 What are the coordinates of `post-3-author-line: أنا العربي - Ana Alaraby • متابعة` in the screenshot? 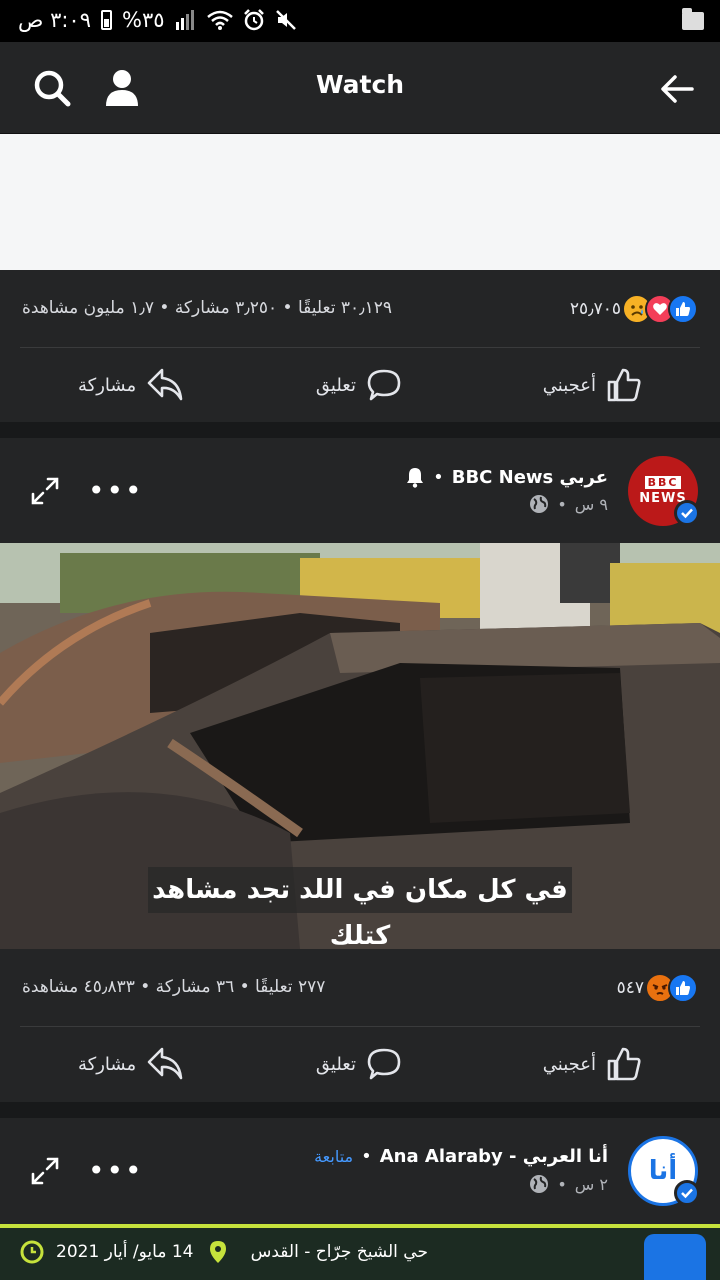 It's located at (461, 1156).